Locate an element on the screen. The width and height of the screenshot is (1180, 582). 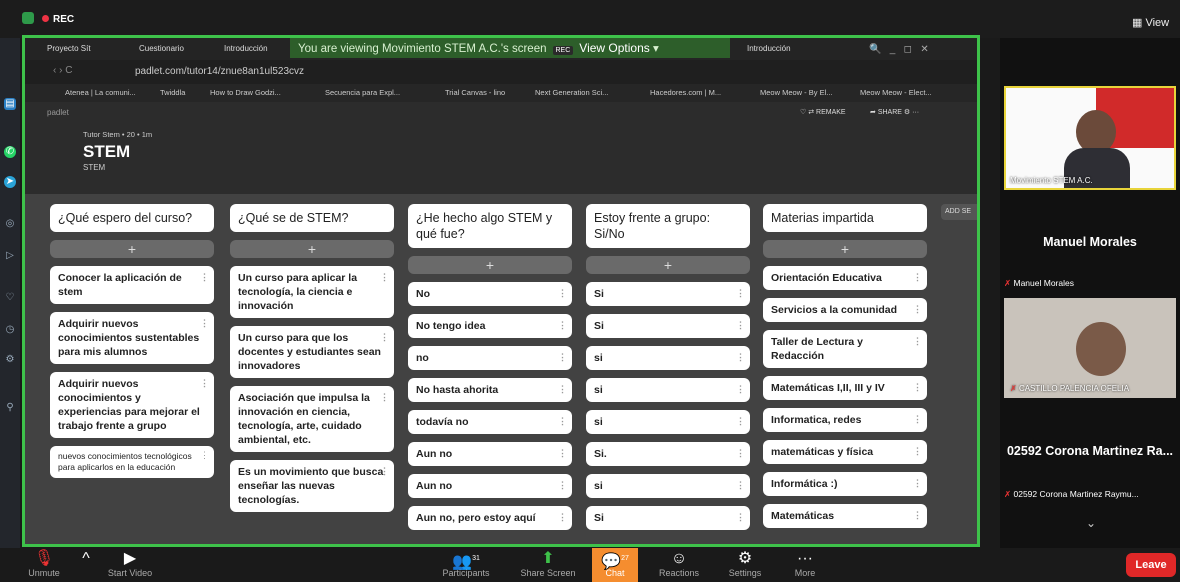
media-icon: ◎ is located at coordinates (10, 224).